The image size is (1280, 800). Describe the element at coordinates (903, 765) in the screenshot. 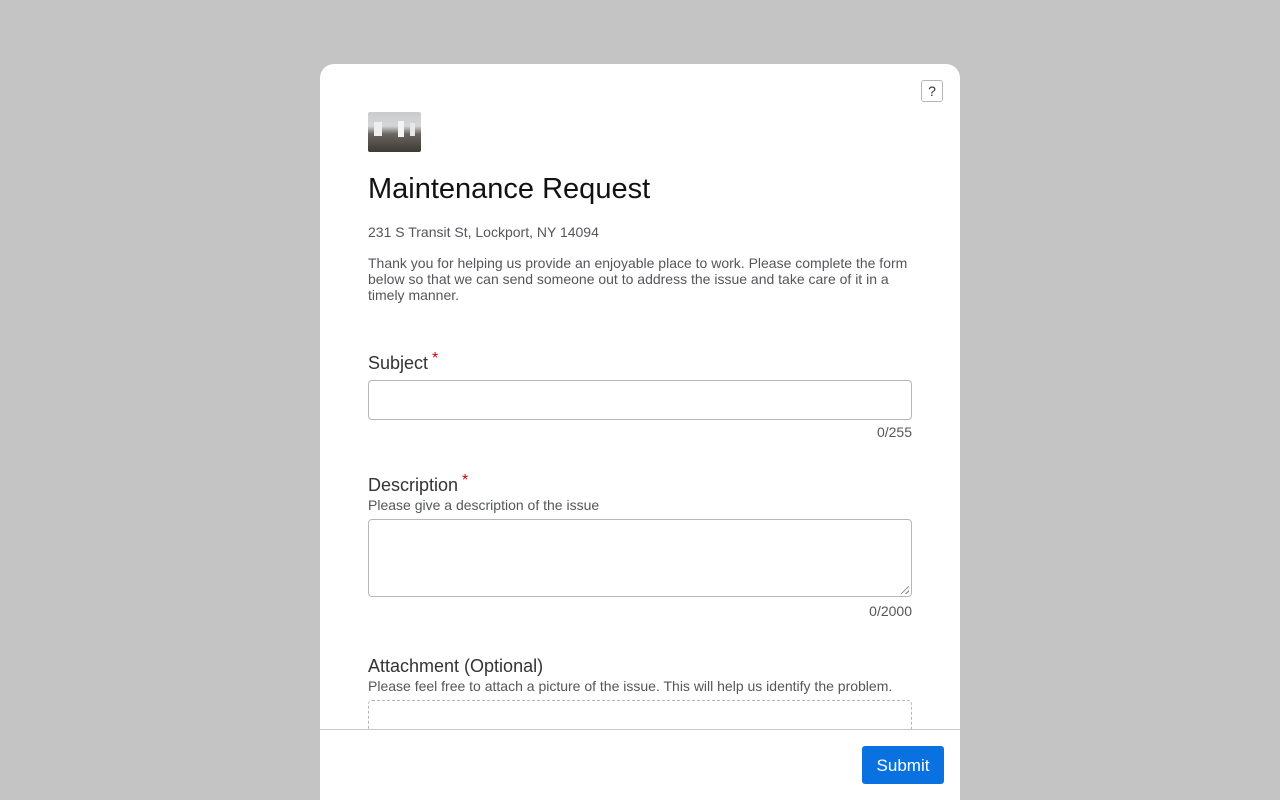

I see `submit-button: Submit` at that location.